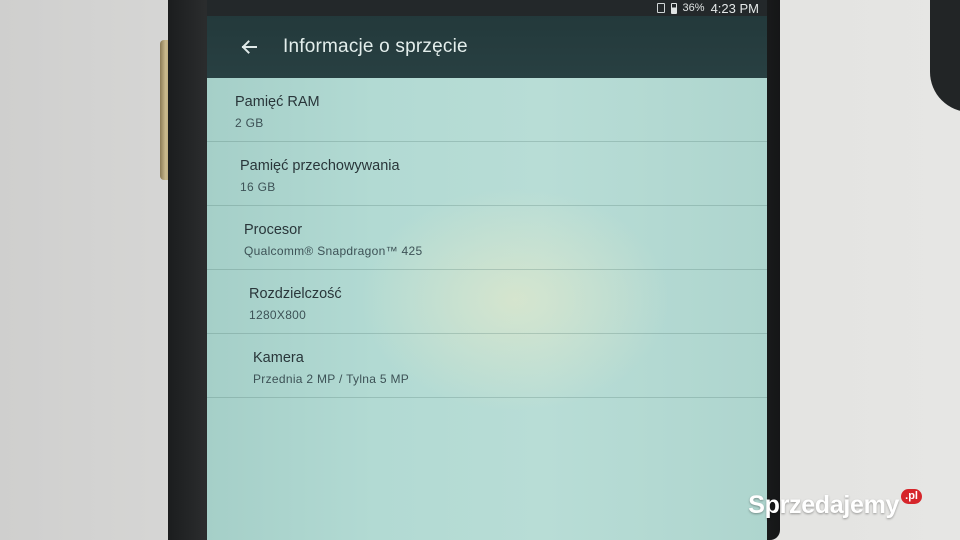  What do you see at coordinates (277, 102) in the screenshot?
I see `item-title: Pamięć RAM` at bounding box center [277, 102].